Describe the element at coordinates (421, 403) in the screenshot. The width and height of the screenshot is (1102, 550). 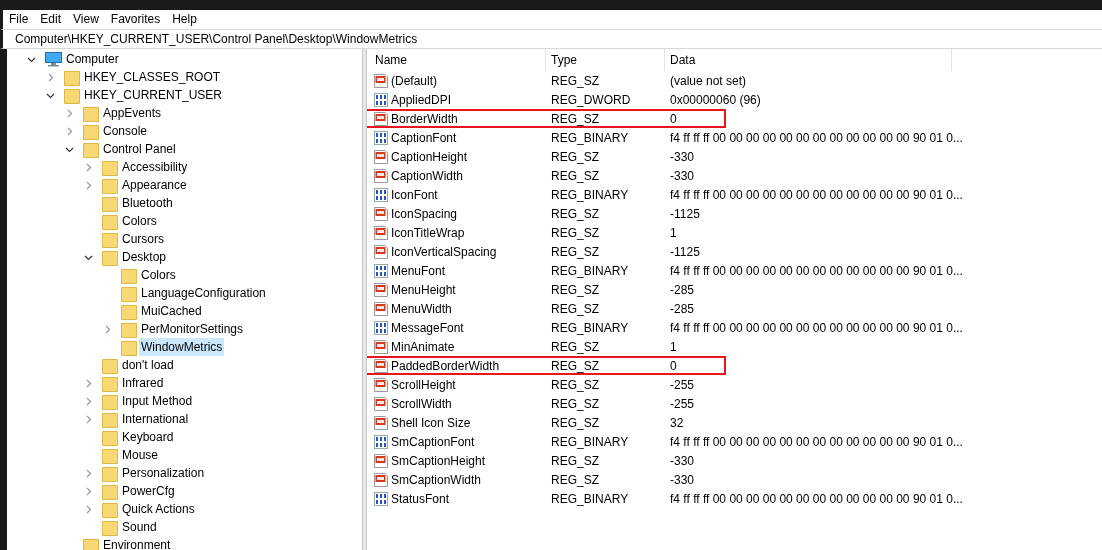
I see `value-name: ScrollWidth` at that location.